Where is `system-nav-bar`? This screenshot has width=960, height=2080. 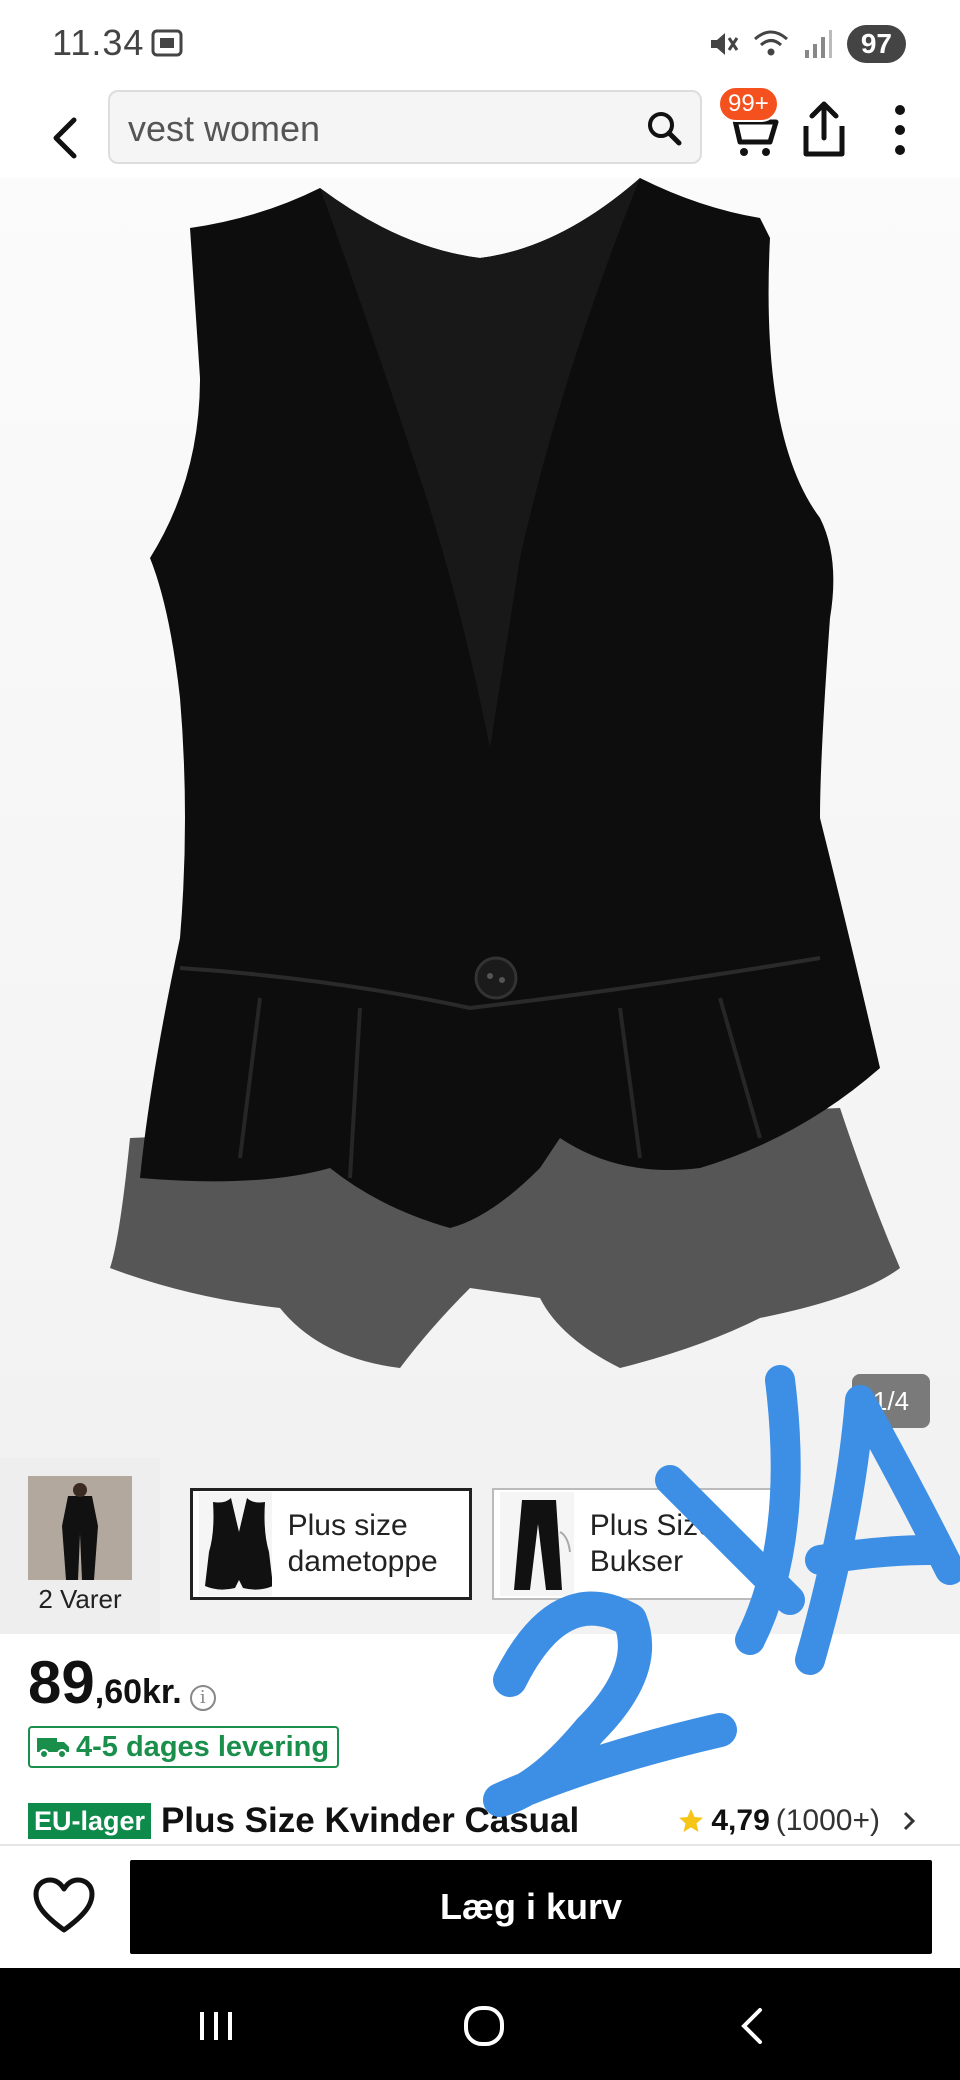
system-nav-bar is located at coordinates (480, 2024).